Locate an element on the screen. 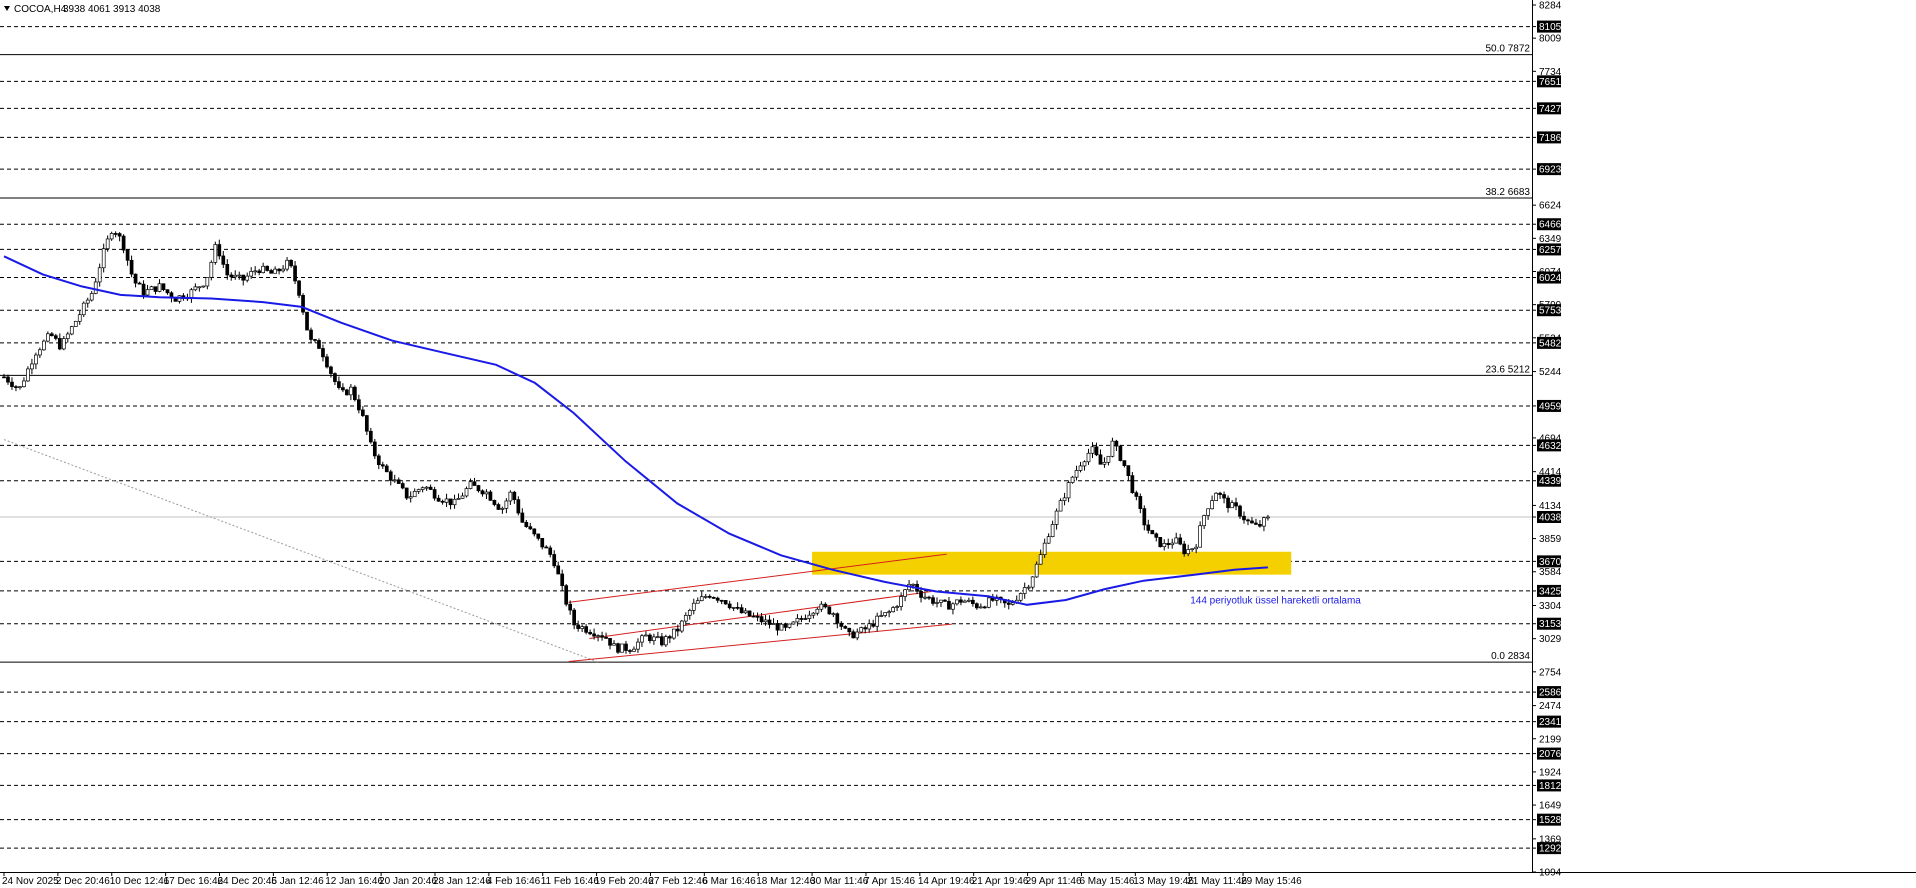 Image resolution: width=1916 pixels, height=888 pixels. price-axis-label: 5244 is located at coordinates (1550, 372).